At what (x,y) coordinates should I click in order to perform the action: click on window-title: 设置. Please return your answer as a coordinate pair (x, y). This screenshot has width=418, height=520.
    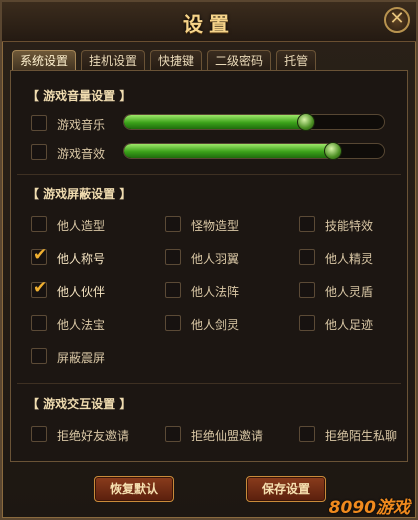
    Looking at the image, I should click on (209, 24).